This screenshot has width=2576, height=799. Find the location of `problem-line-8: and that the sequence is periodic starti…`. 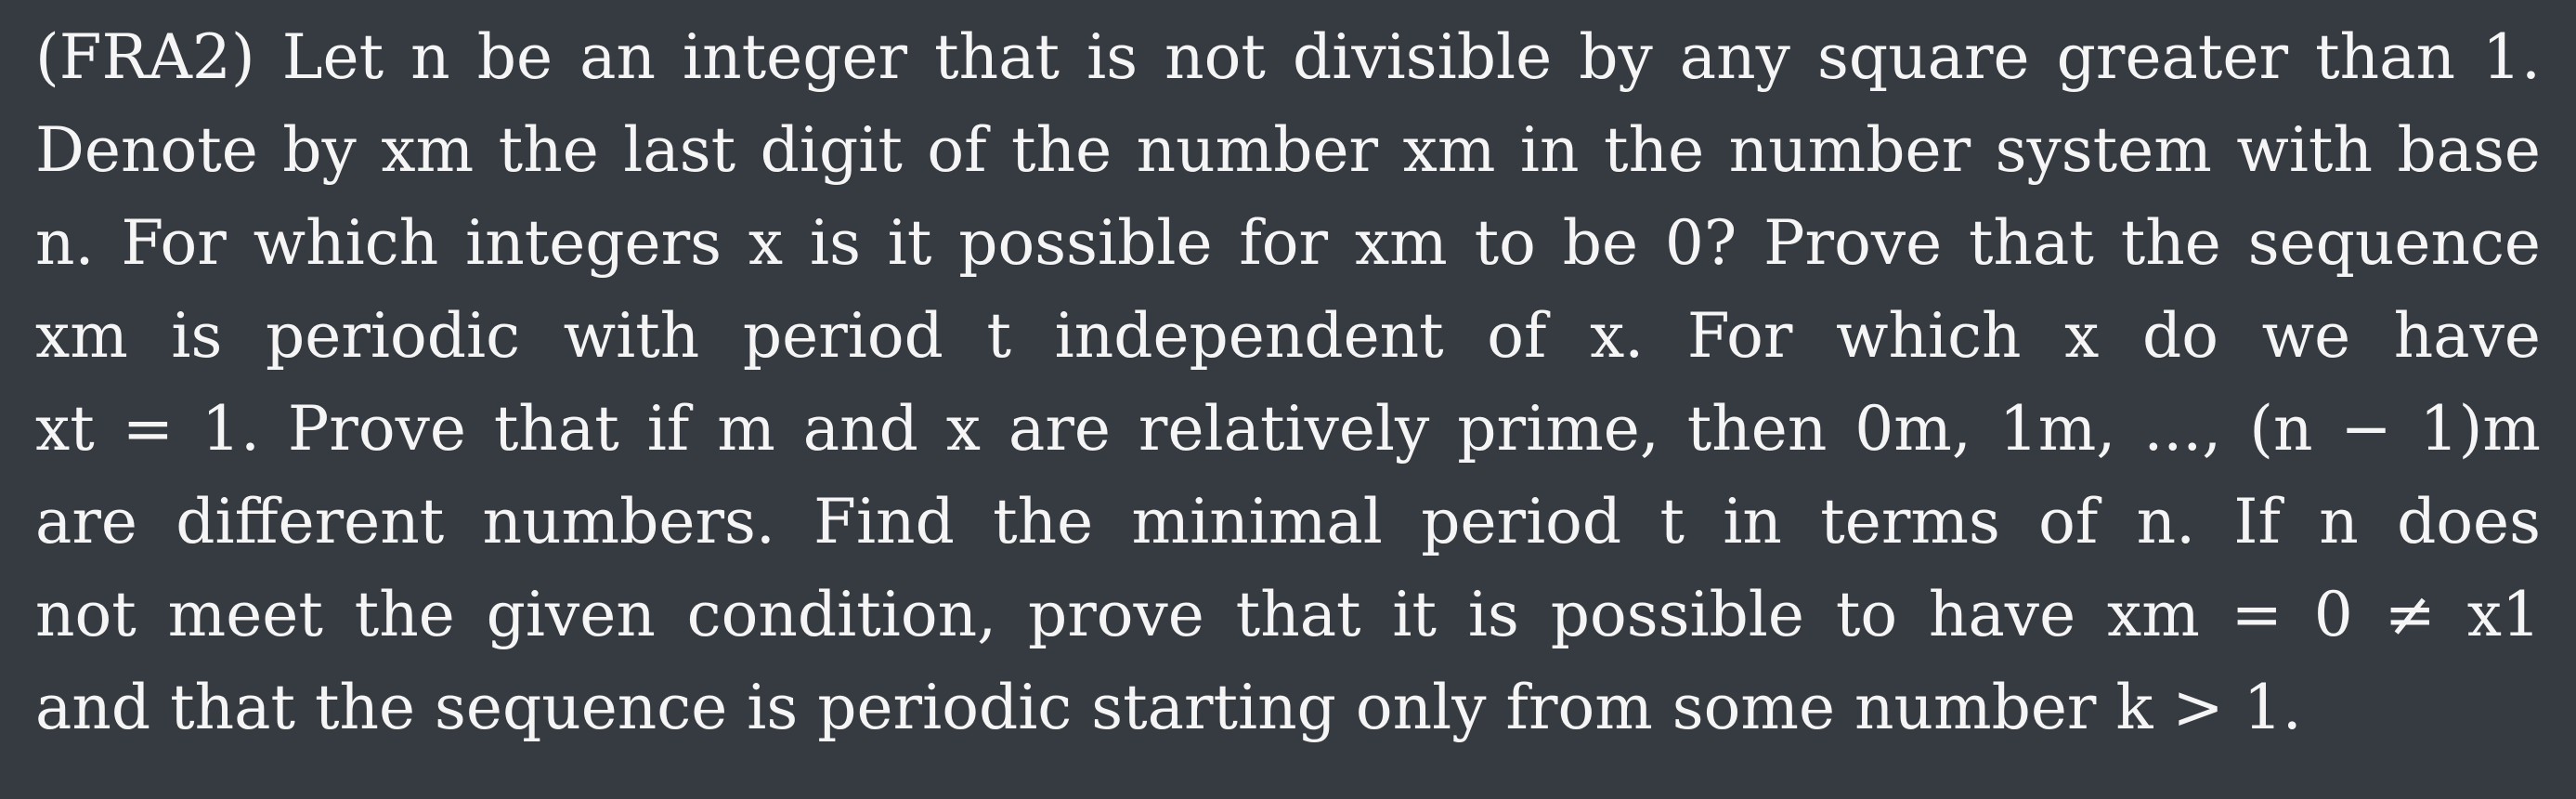

problem-line-8: and that the sequence is periodic starti… is located at coordinates (1168, 707).